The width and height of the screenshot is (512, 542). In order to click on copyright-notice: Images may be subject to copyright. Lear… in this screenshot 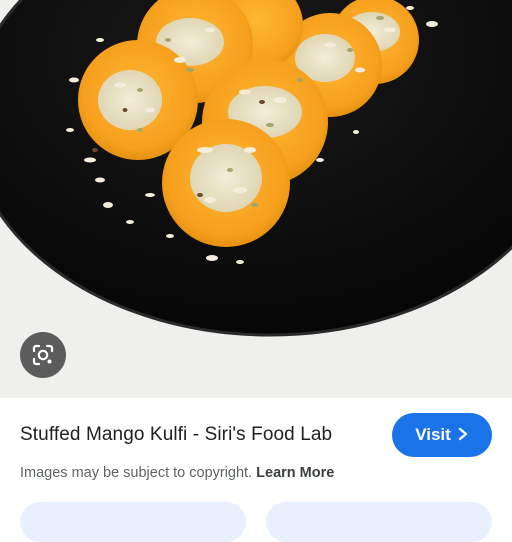, I will do `click(177, 473)`.